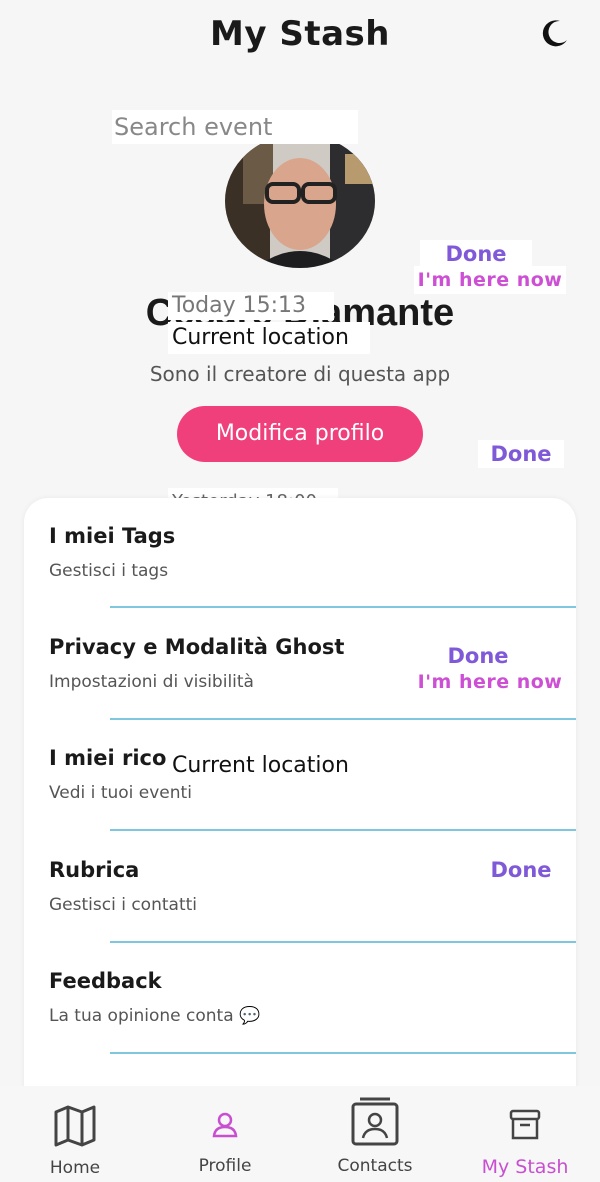 Image resolution: width=600 pixels, height=1182 pixels. Describe the element at coordinates (525, 1167) in the screenshot. I see `nav-label: My Stash` at that location.